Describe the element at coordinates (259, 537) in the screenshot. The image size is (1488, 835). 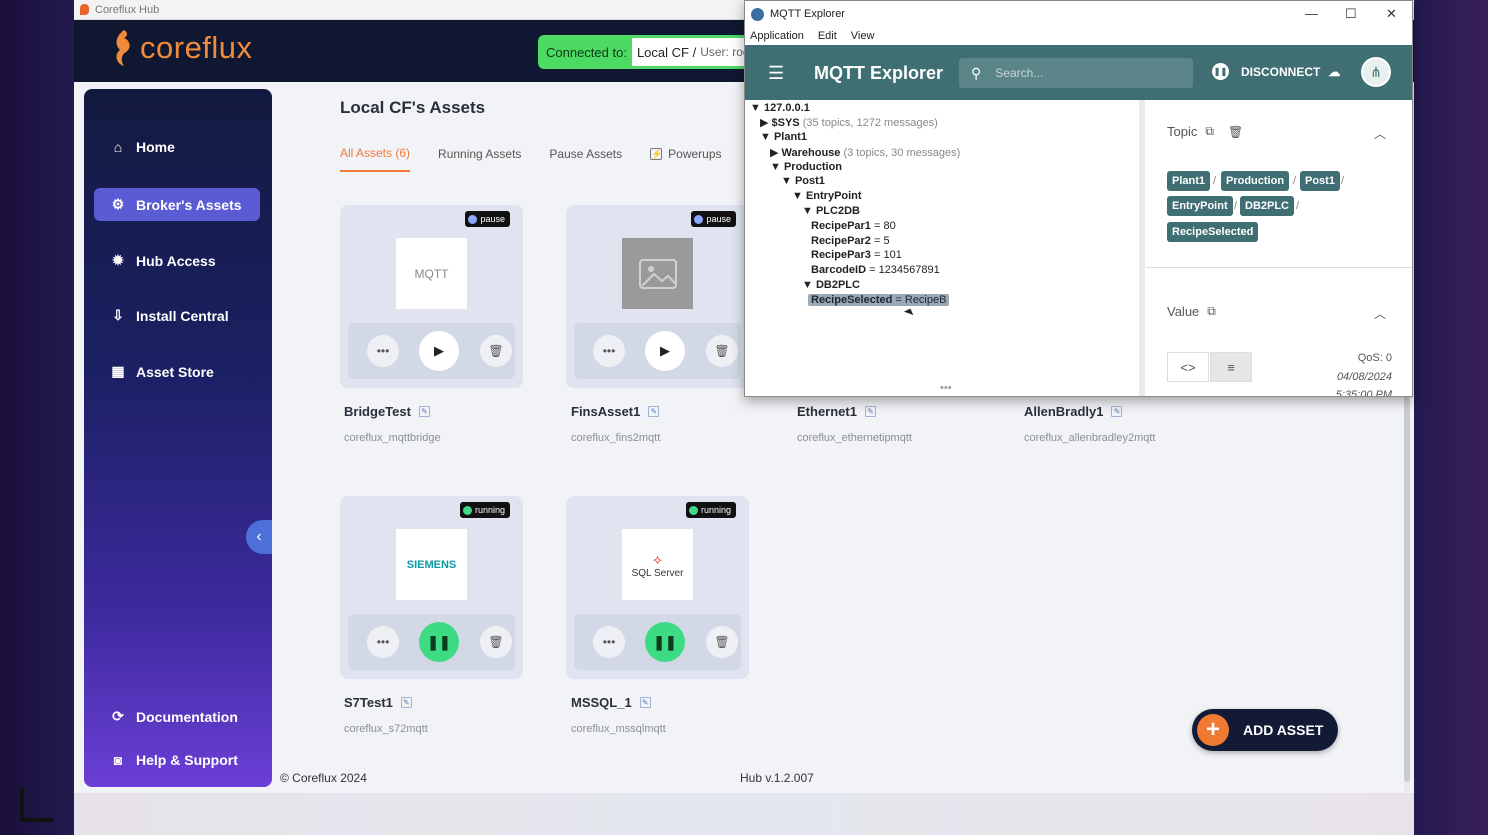
I see `sidebar-collapse-button: ‹` at that location.